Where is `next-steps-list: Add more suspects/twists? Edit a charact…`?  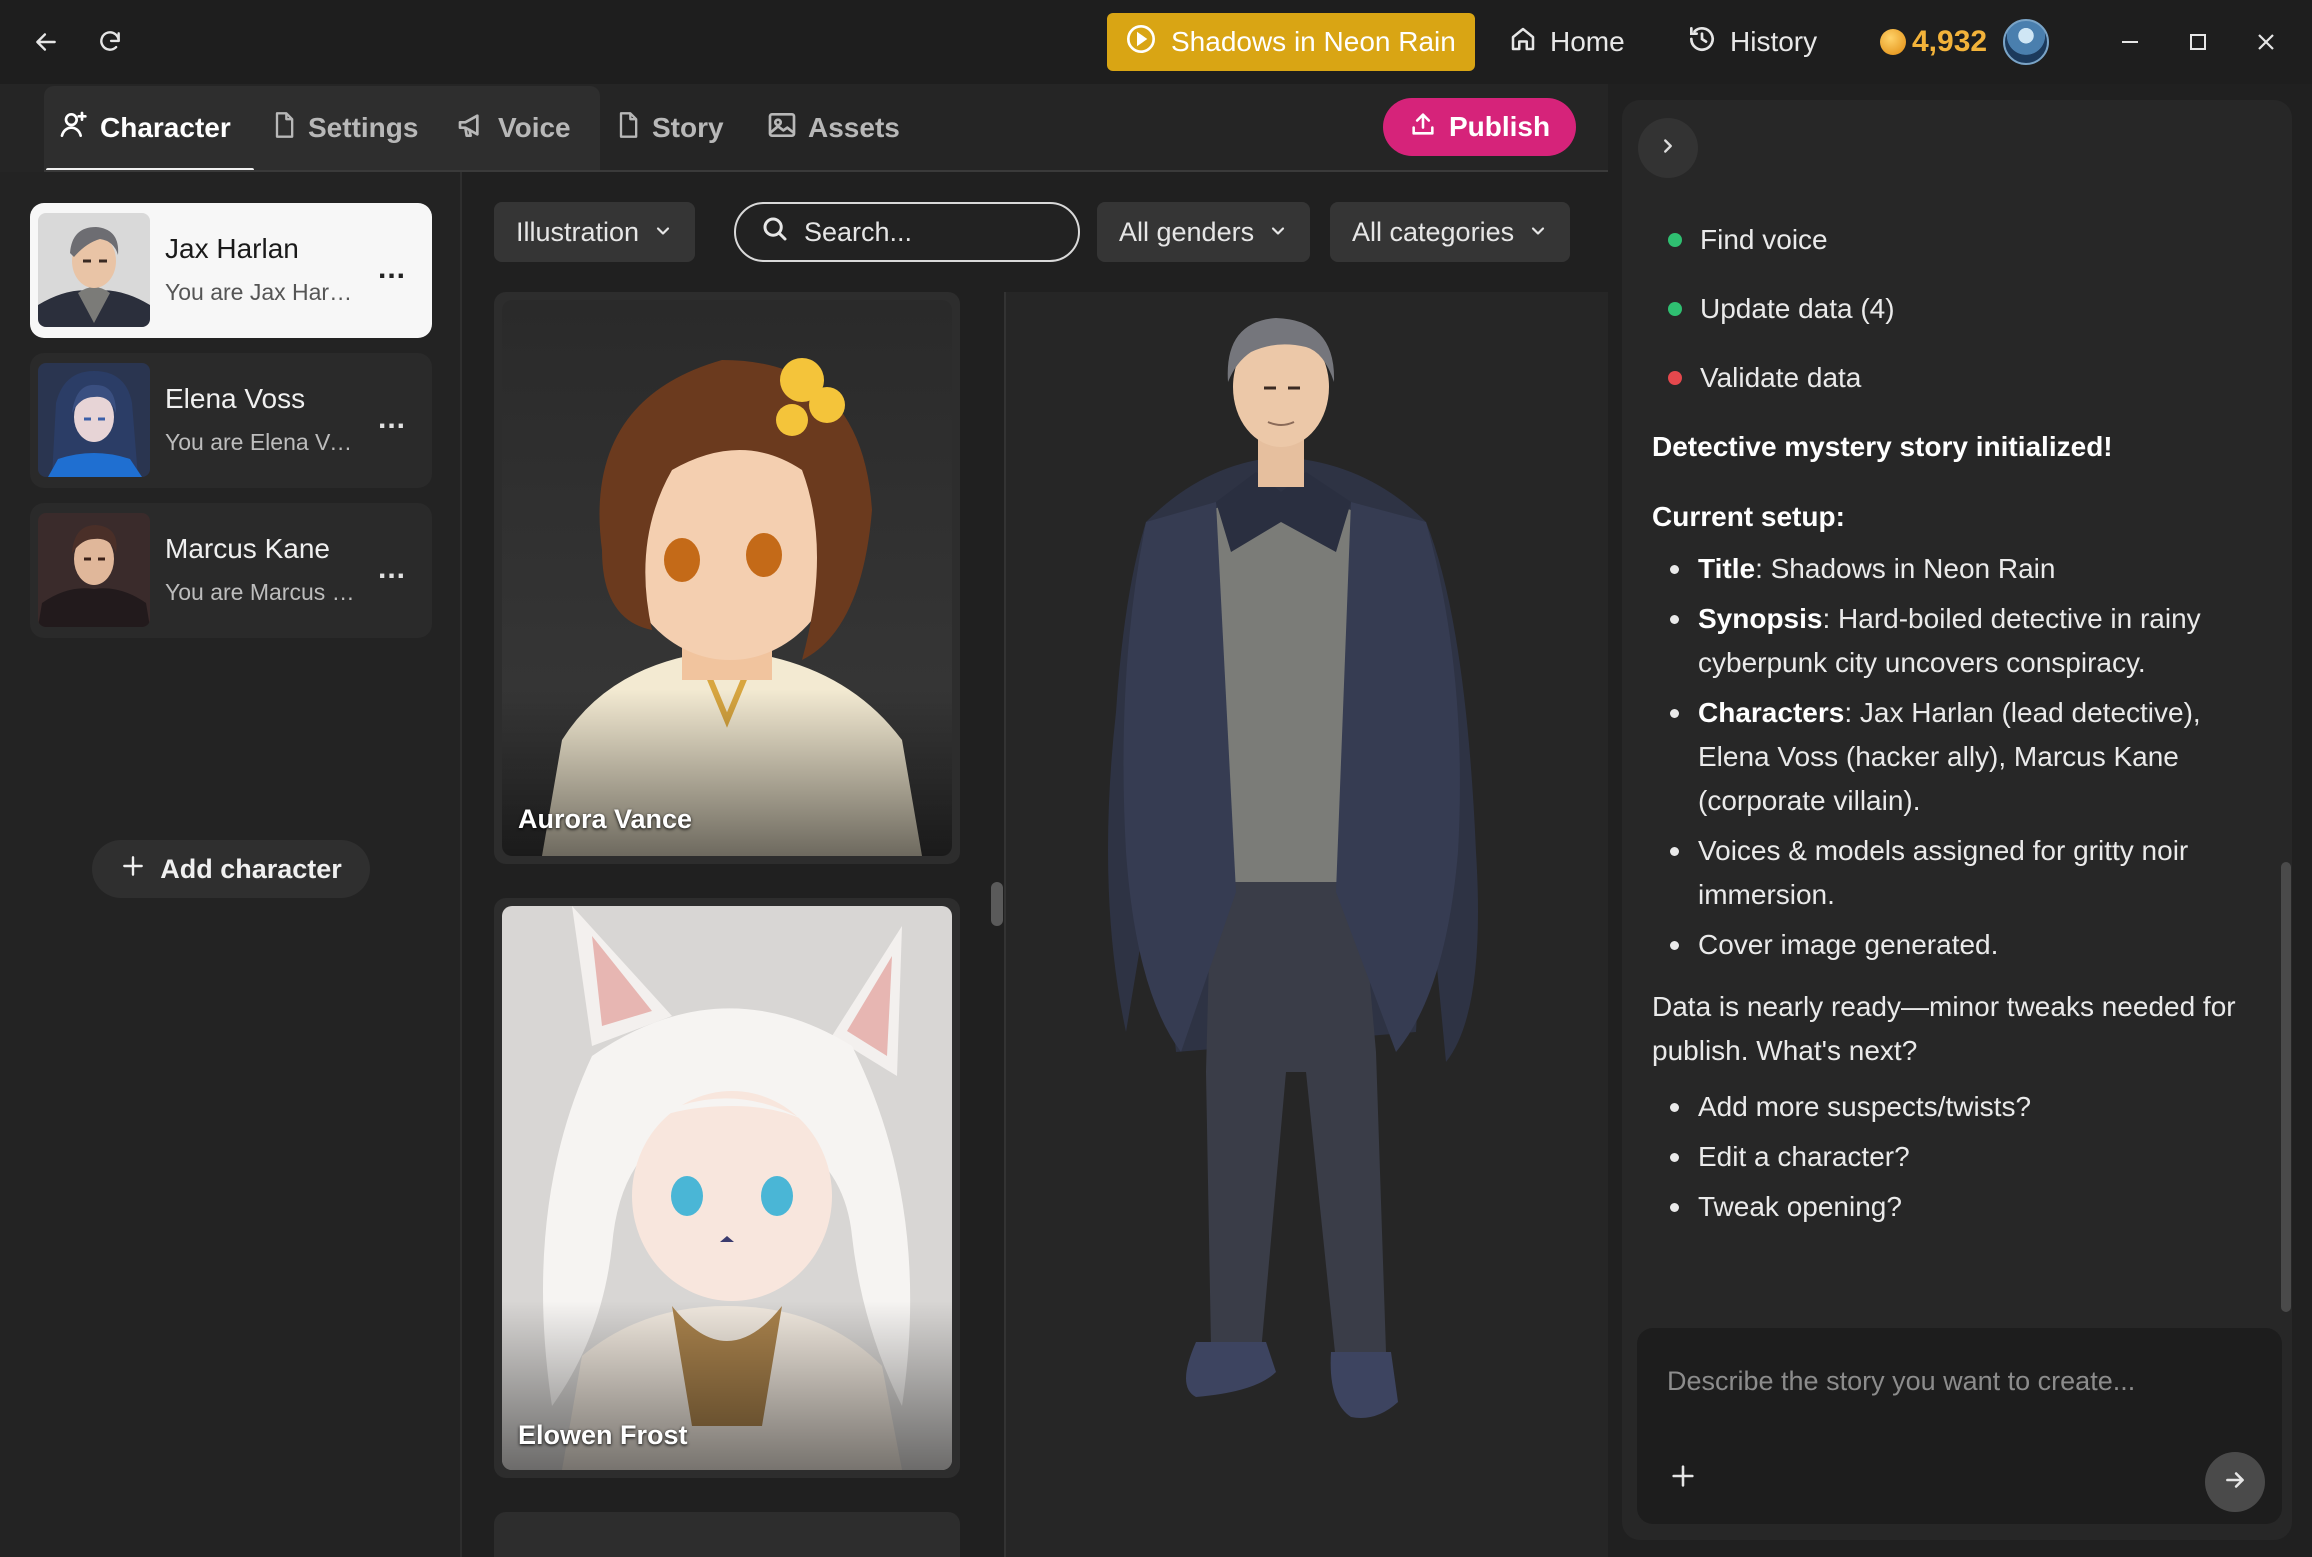 next-steps-list: Add more suspects/twists? Edit a charact… is located at coordinates (1952, 1157).